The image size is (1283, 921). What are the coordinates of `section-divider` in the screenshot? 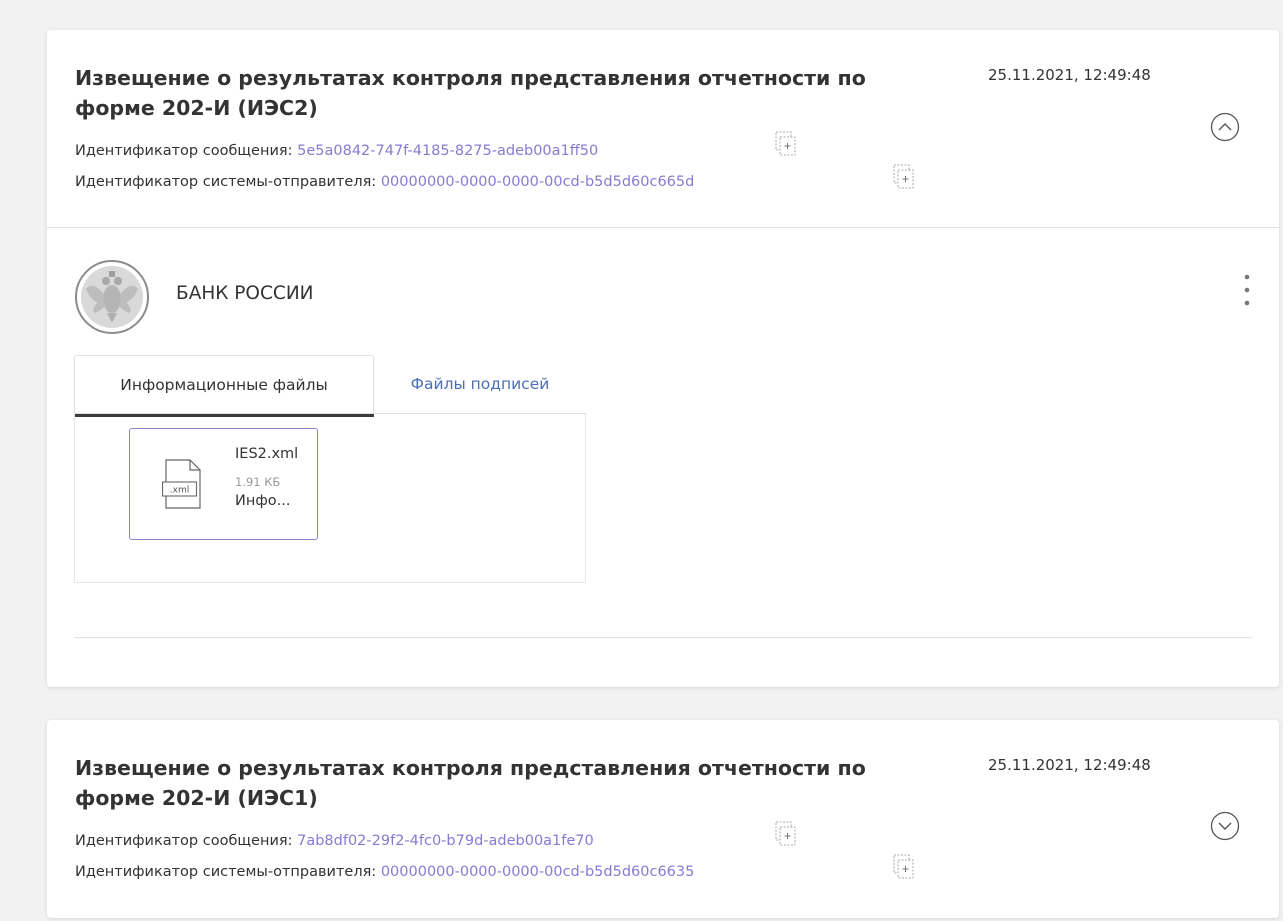 It's located at (663, 637).